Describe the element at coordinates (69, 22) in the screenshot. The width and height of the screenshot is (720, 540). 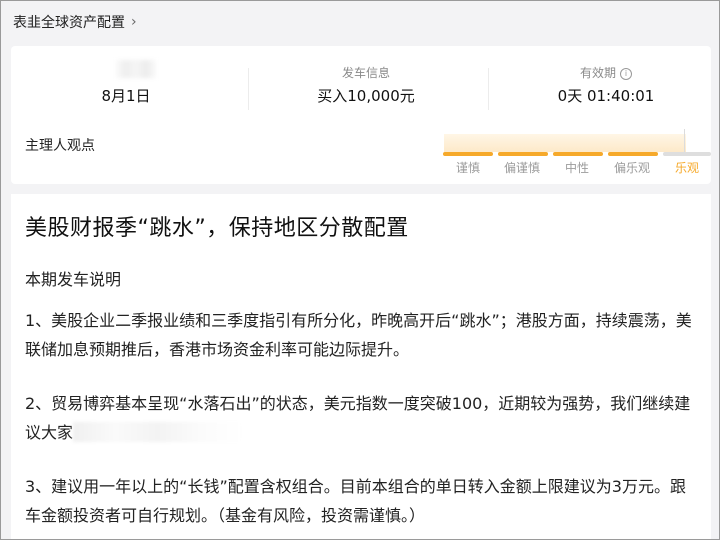
I see `portfolio-title: 表韭全球资产配置` at that location.